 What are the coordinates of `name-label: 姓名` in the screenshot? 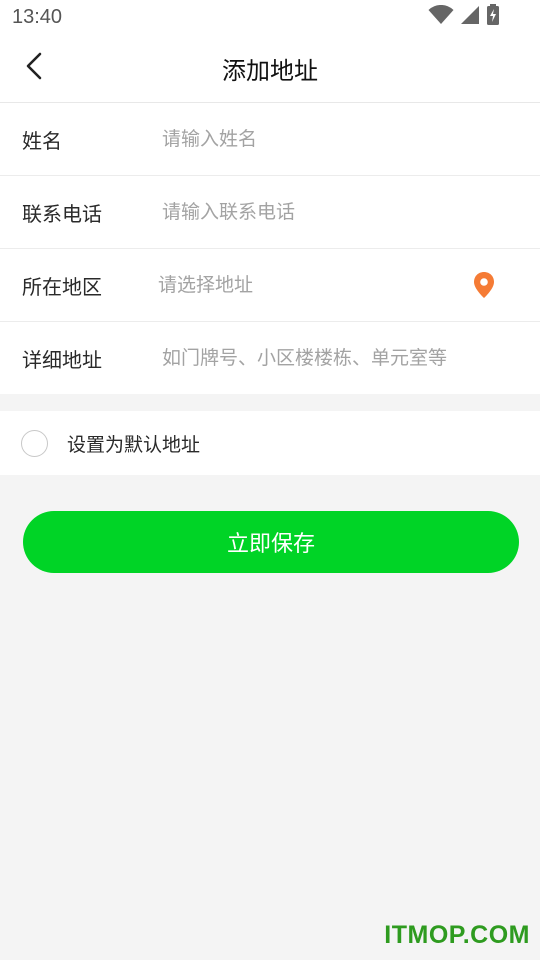 It's located at (42, 140).